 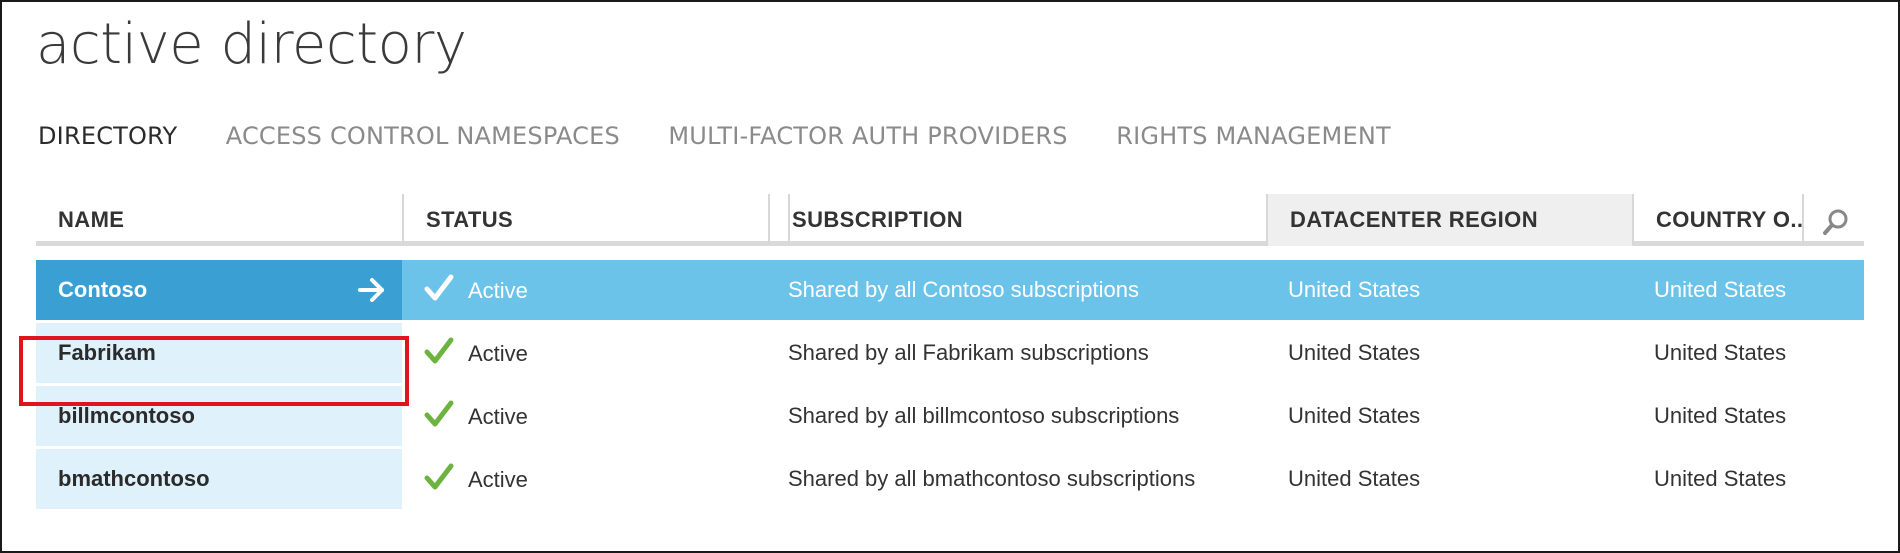 I want to click on row-name: Contoso, so click(x=103, y=289).